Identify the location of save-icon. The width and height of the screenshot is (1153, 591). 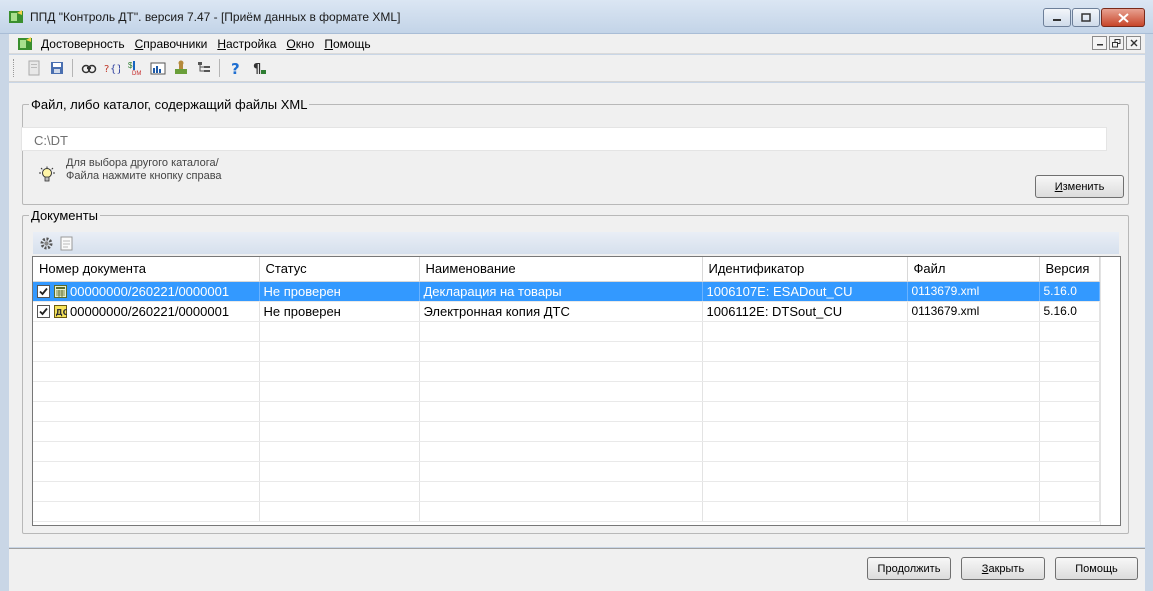
(56, 68).